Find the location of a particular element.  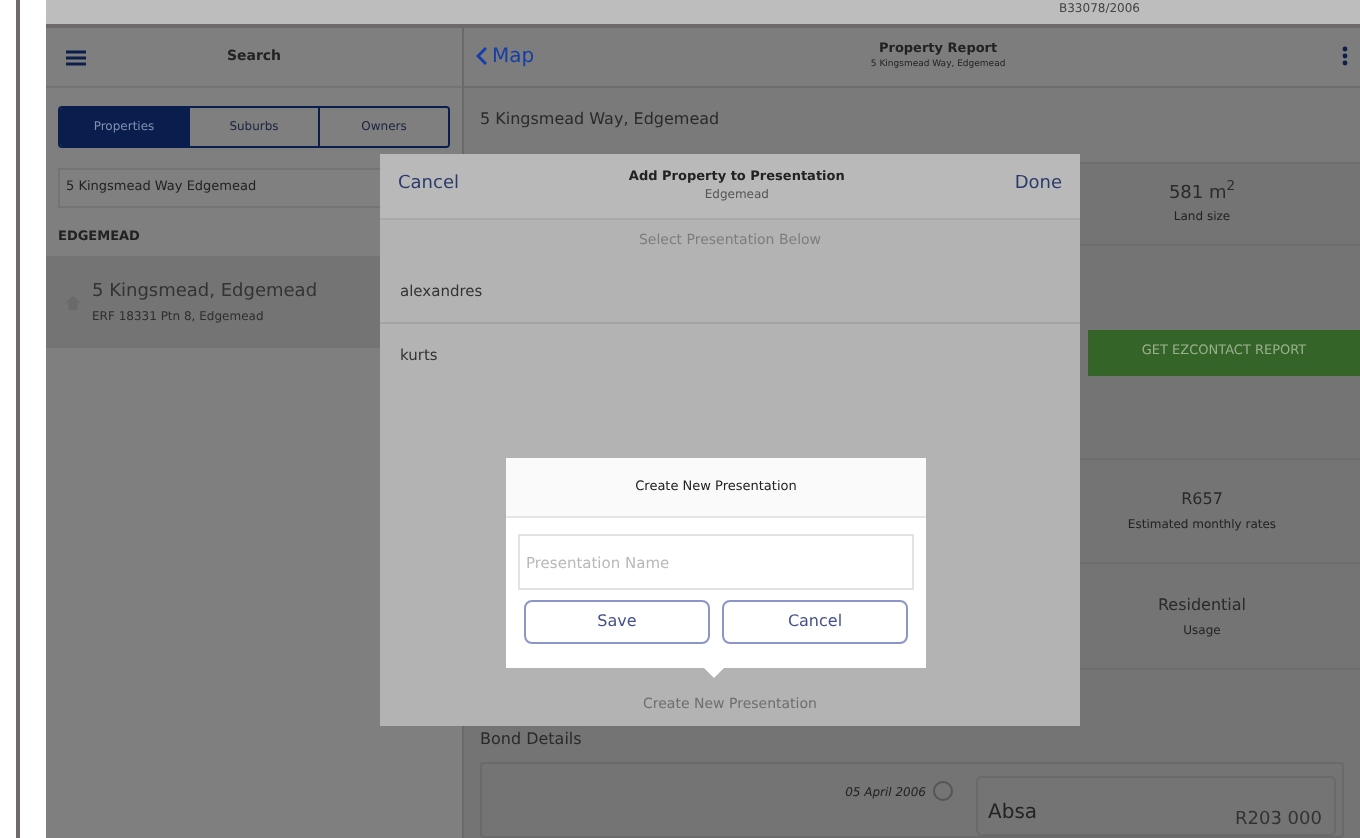

stat-value: R657 is located at coordinates (1202, 500).